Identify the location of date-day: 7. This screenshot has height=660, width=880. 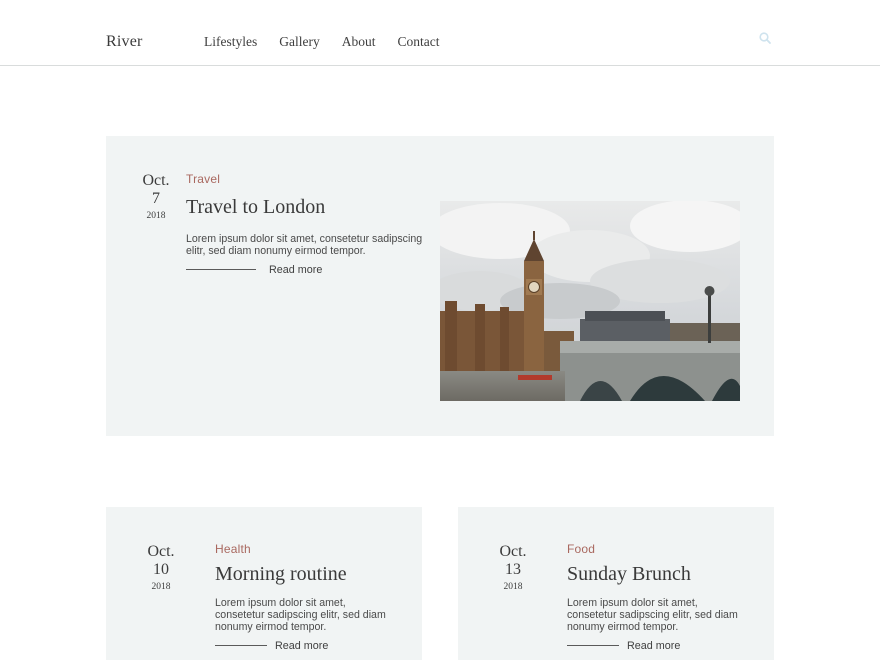
(156, 198).